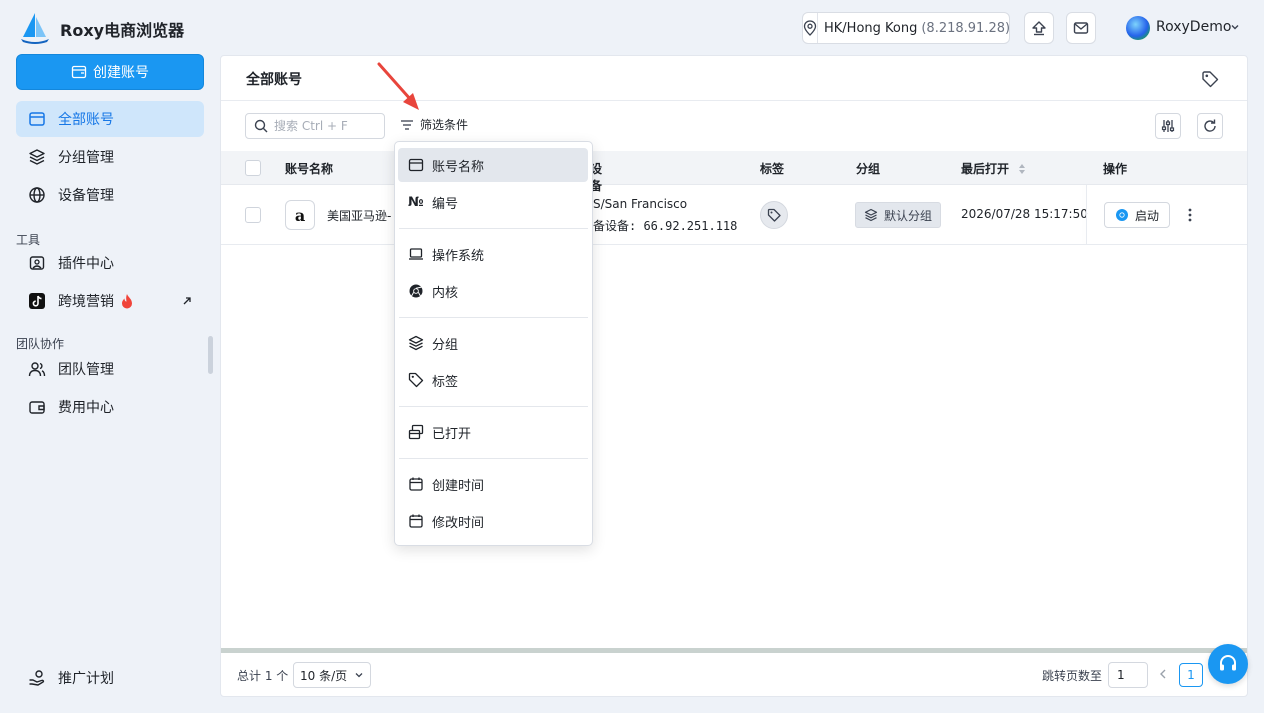 Image resolution: width=1264 pixels, height=713 pixels. What do you see at coordinates (210, 355) in the screenshot?
I see `sidebar-scrollbar` at bounding box center [210, 355].